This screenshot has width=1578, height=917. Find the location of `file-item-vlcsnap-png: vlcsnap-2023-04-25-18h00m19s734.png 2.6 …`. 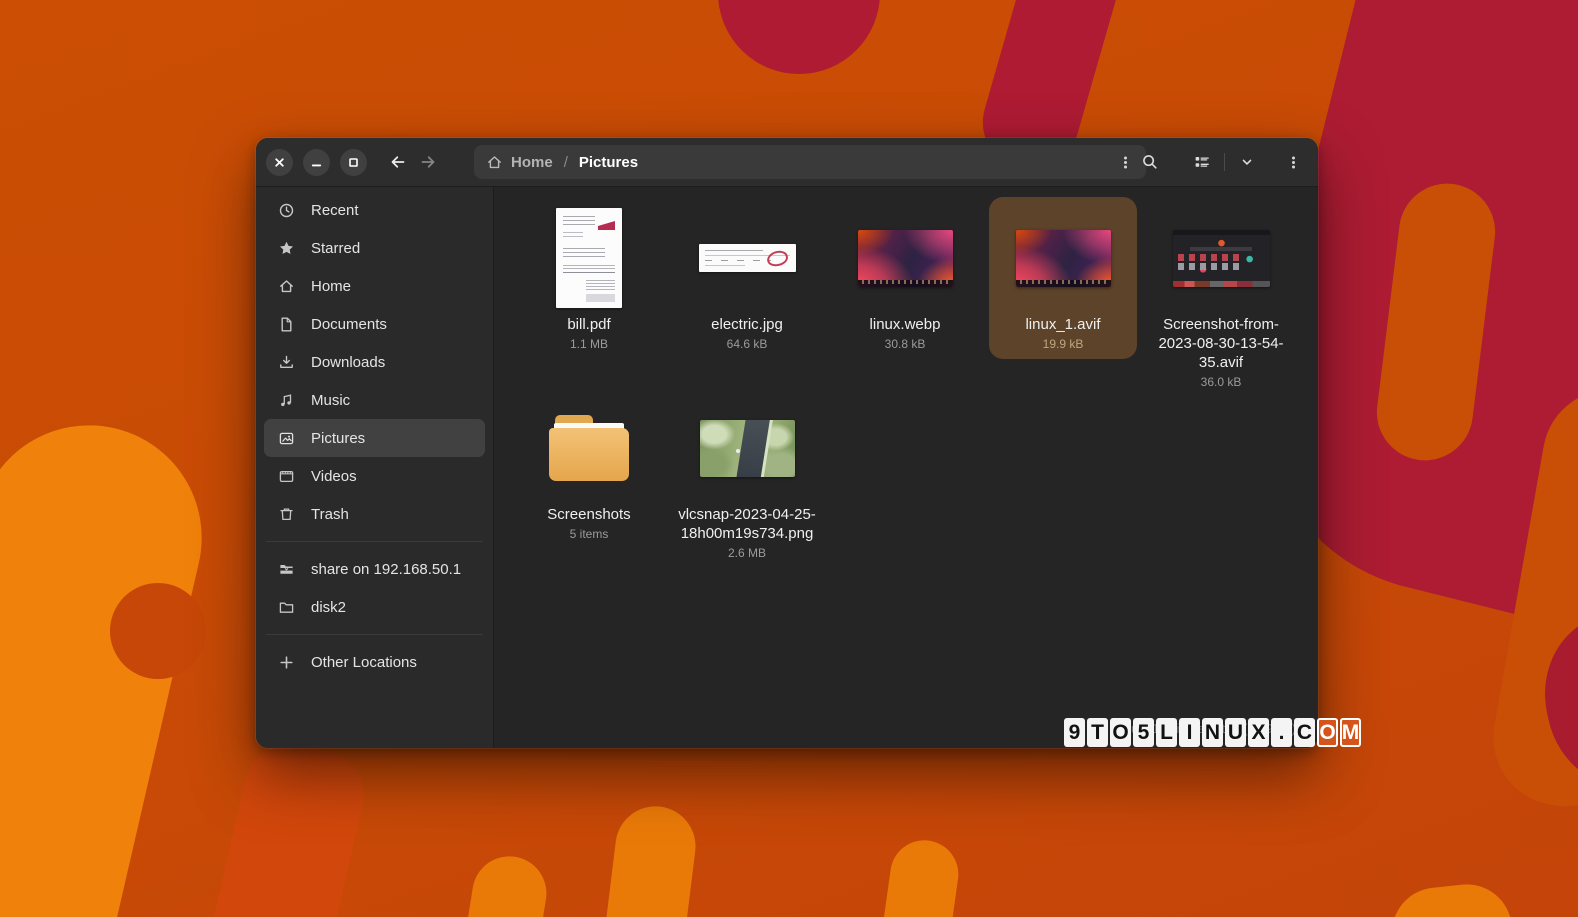

file-item-vlcsnap-png: vlcsnap-2023-04-25-18h00m19s734.png 2.6 … is located at coordinates (747, 477).